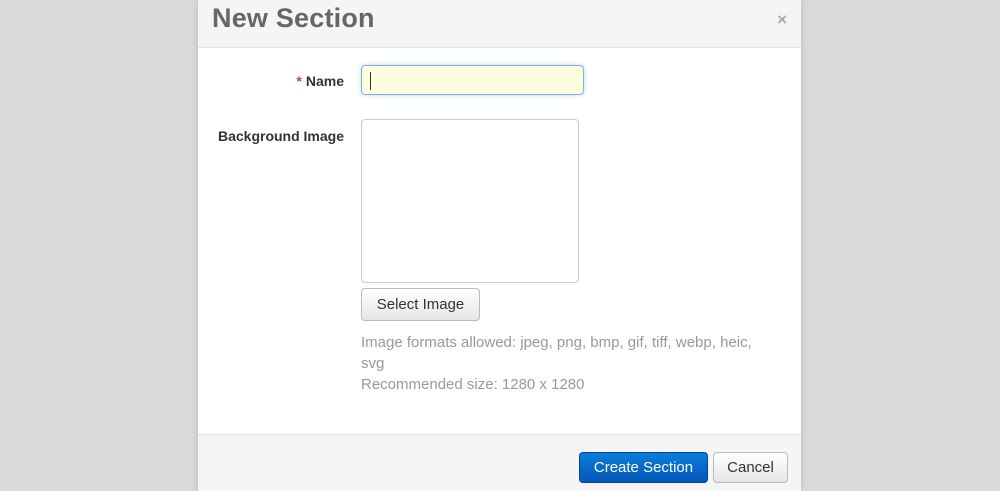  What do you see at coordinates (643, 467) in the screenshot?
I see `create-section-button: Create Section` at bounding box center [643, 467].